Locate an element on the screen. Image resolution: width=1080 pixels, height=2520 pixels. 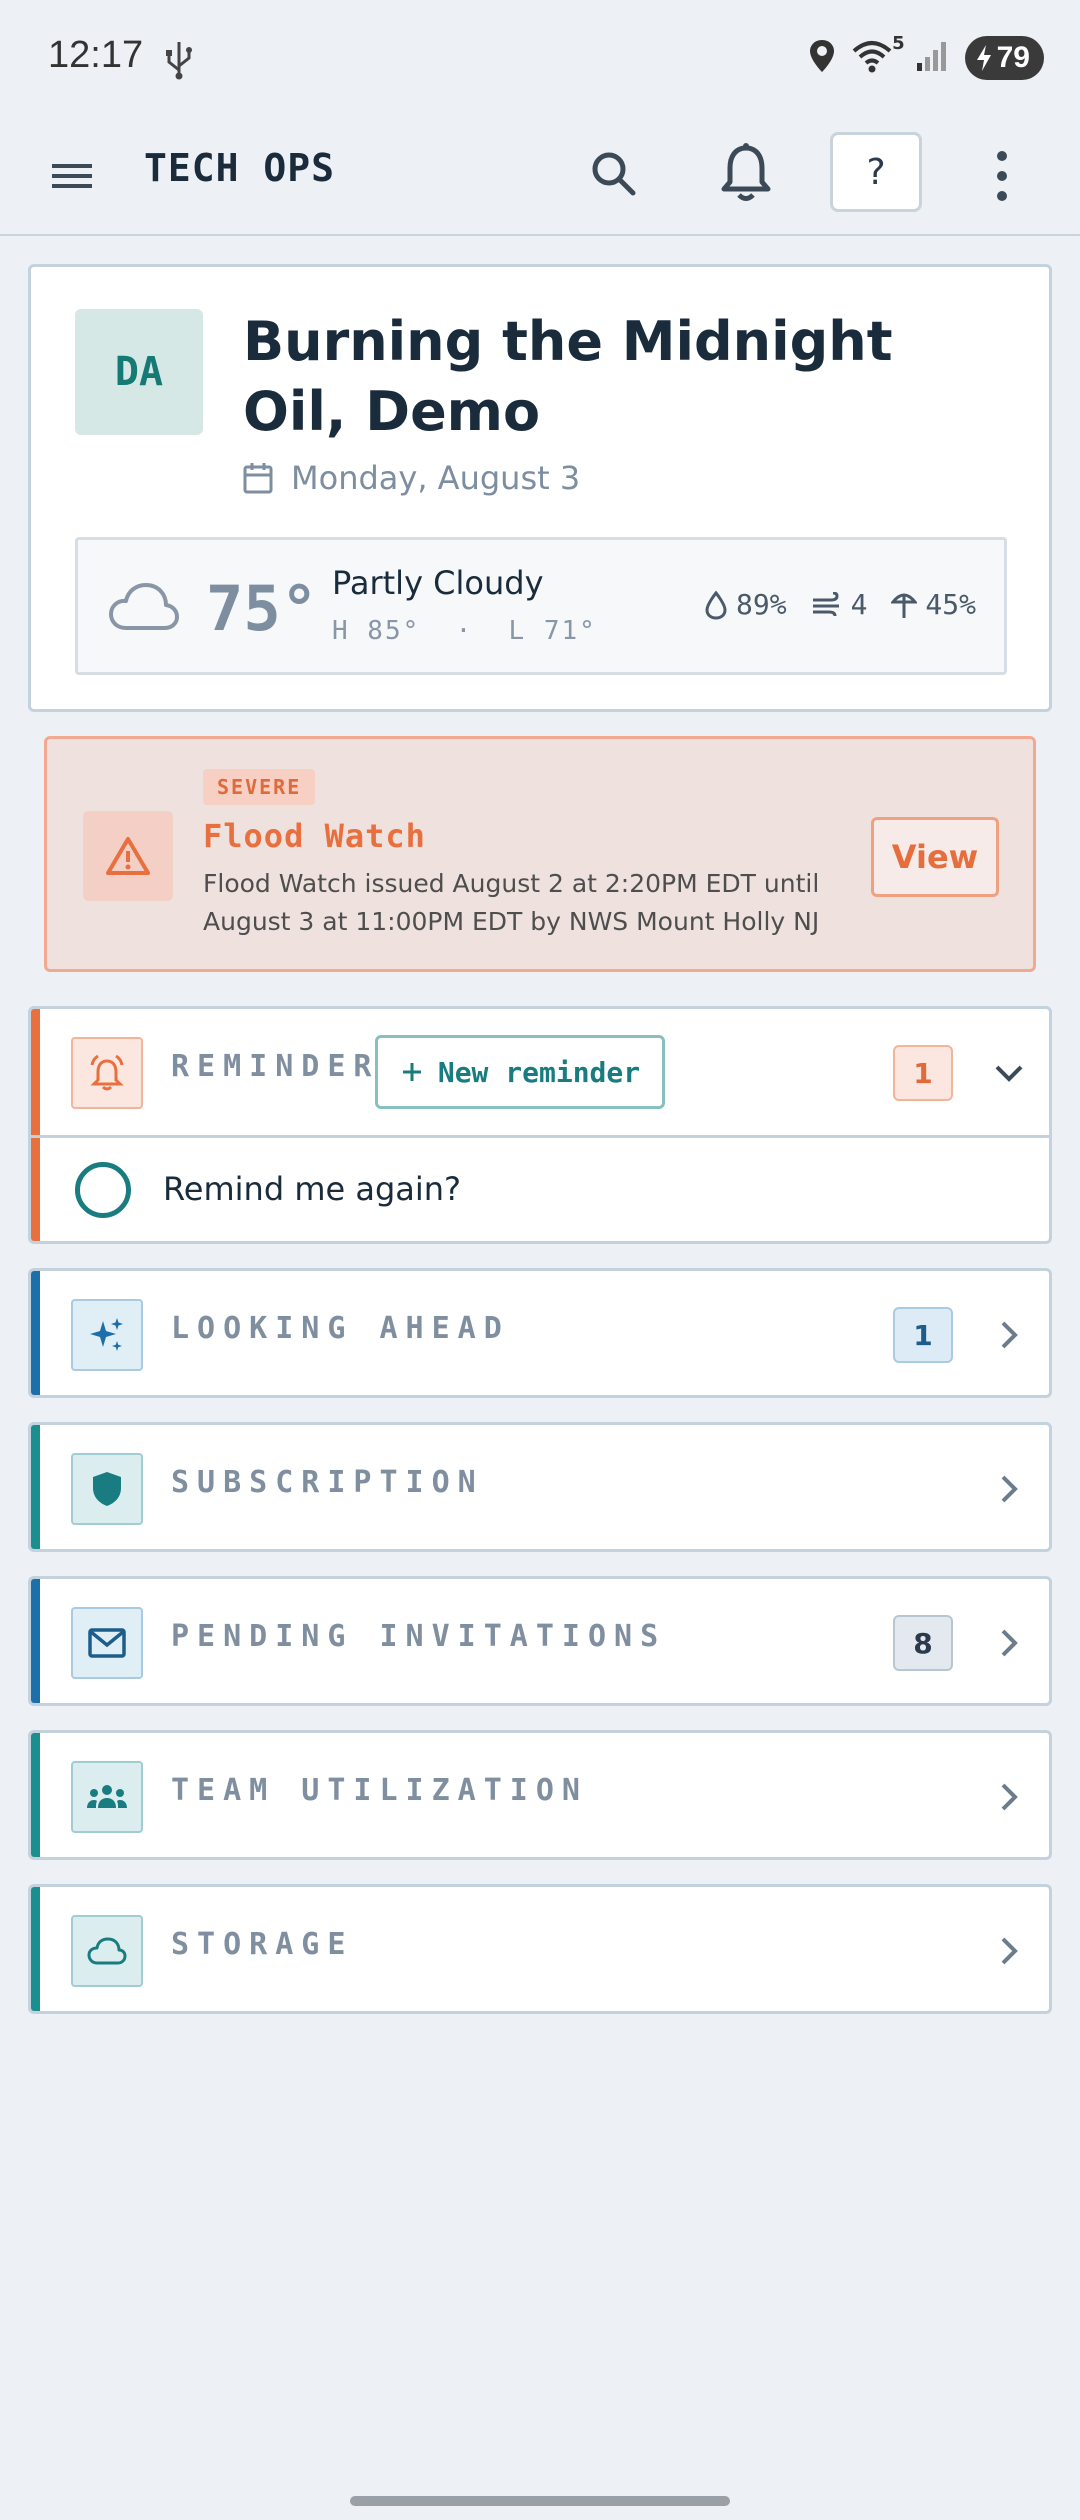
pending-invitations-count-badge: 8 is located at coordinates (923, 1643).